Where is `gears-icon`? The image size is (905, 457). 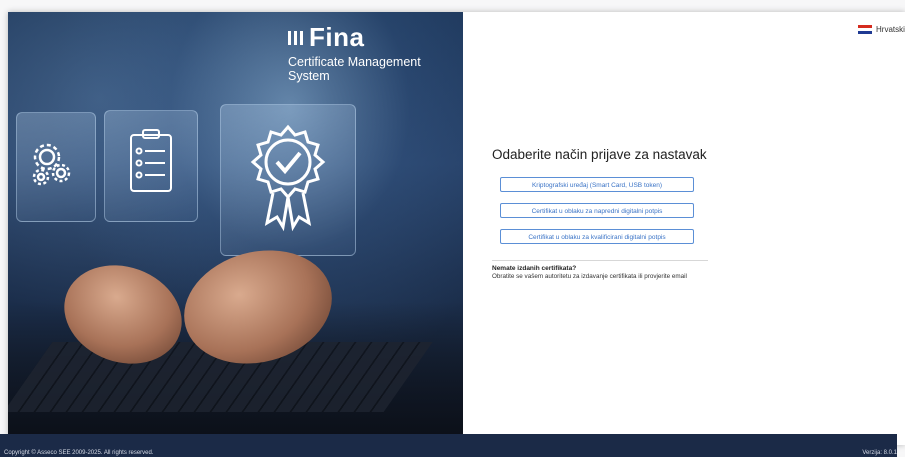 gears-icon is located at coordinates (51, 164).